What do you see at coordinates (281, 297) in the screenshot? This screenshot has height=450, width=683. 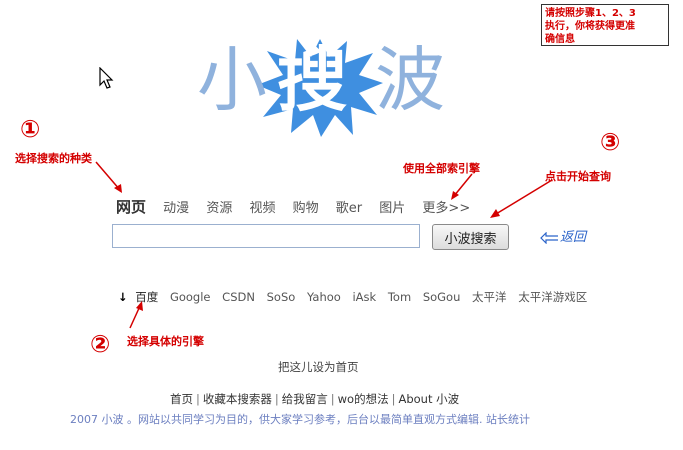 I see `engine-soso: SoSo` at bounding box center [281, 297].